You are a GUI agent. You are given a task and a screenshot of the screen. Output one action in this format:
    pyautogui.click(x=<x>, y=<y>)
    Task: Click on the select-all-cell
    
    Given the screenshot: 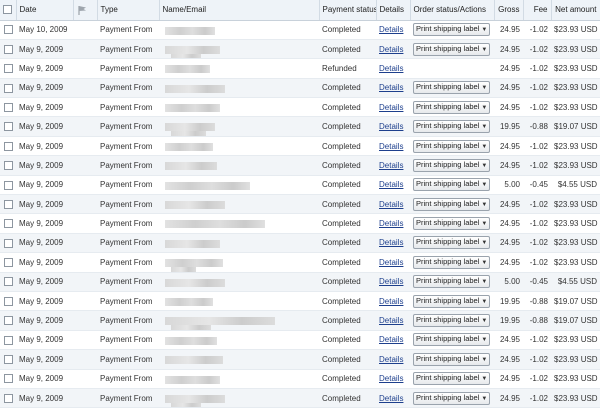 What is the action you would take?
    pyautogui.click(x=8, y=10)
    